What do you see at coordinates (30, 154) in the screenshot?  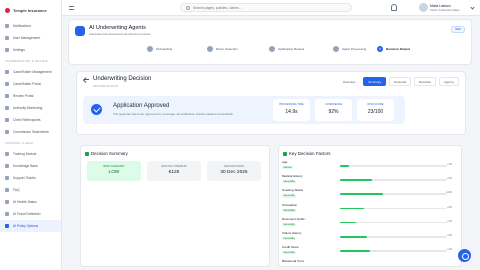 I see `sidebar-item-training: Training Module` at bounding box center [30, 154].